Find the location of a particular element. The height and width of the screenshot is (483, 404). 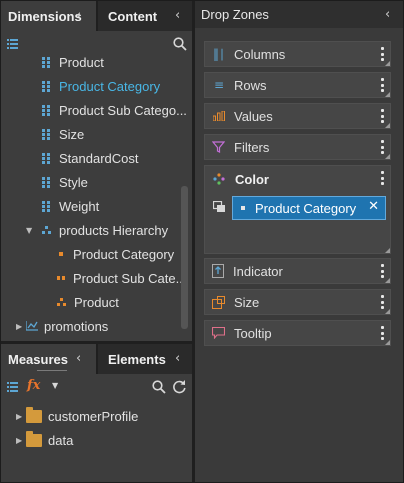

item-label: promotions is located at coordinates (76, 326).